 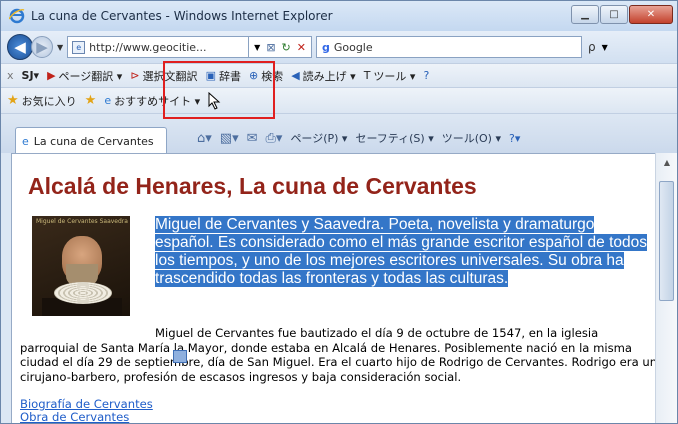 What do you see at coordinates (471, 138) in the screenshot?
I see `tools-menu: ツール(O) ▾` at bounding box center [471, 138].